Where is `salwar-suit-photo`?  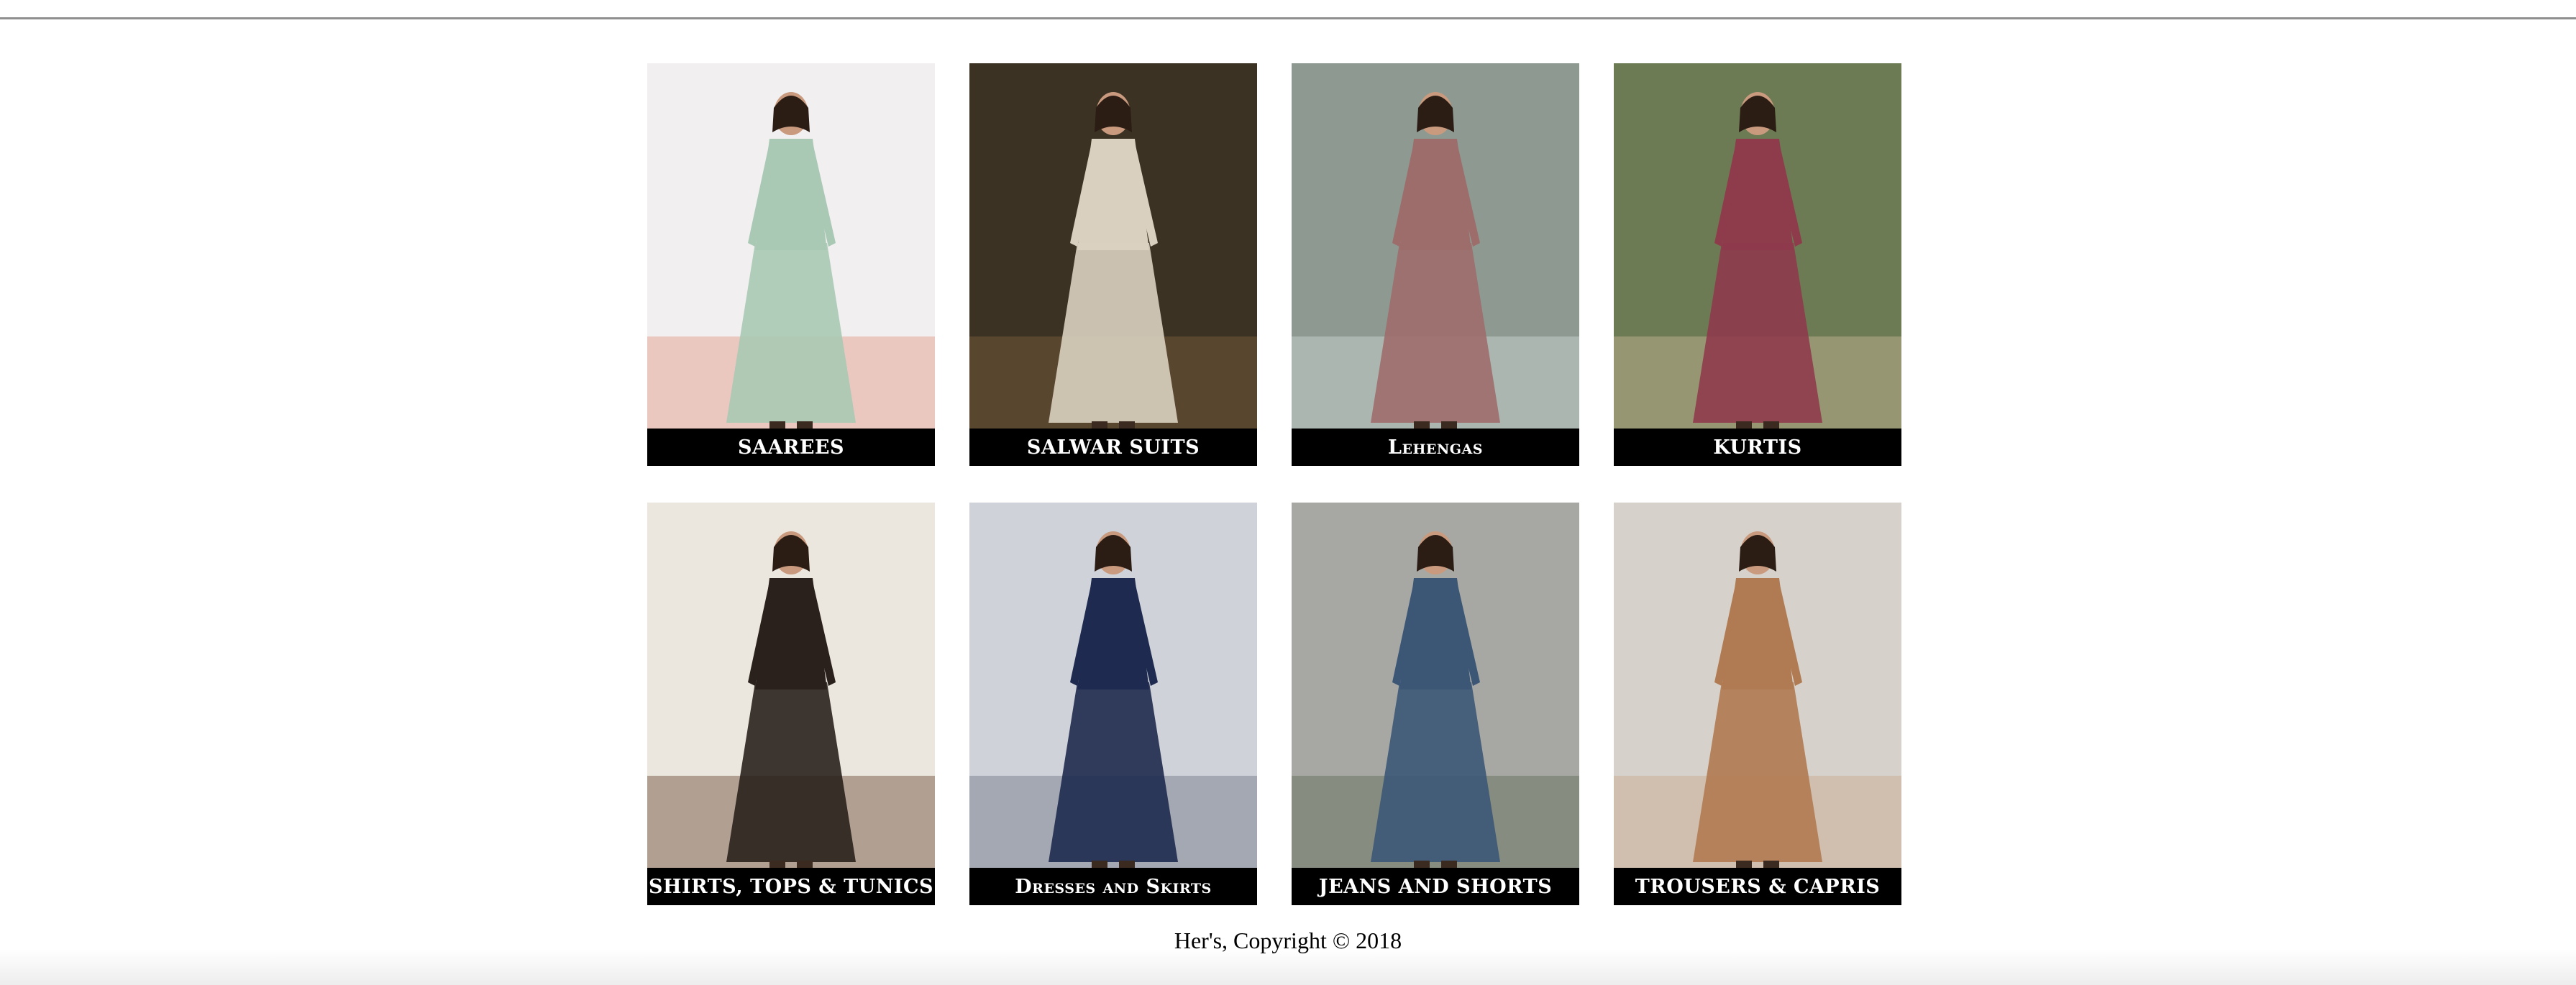 salwar-suit-photo is located at coordinates (1113, 264).